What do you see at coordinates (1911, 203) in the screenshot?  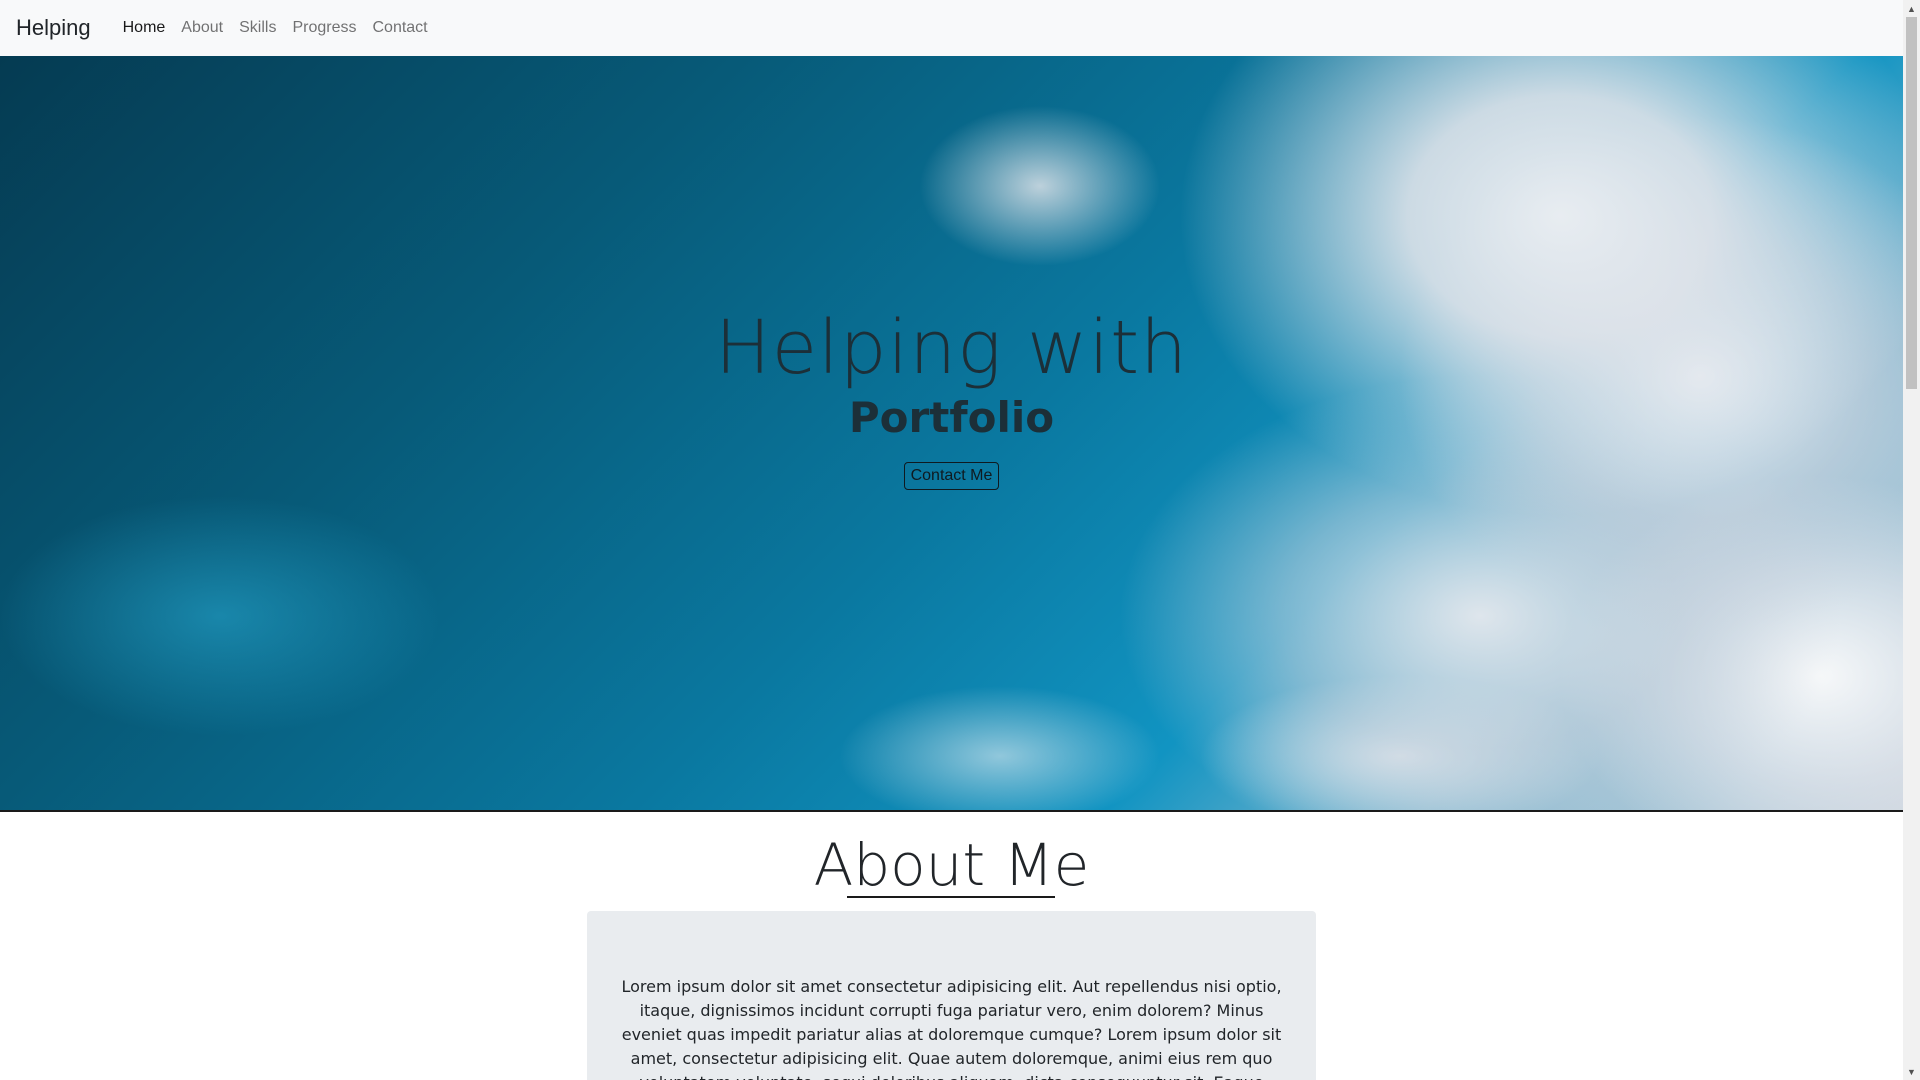 I see `scrollbar-thumb` at bounding box center [1911, 203].